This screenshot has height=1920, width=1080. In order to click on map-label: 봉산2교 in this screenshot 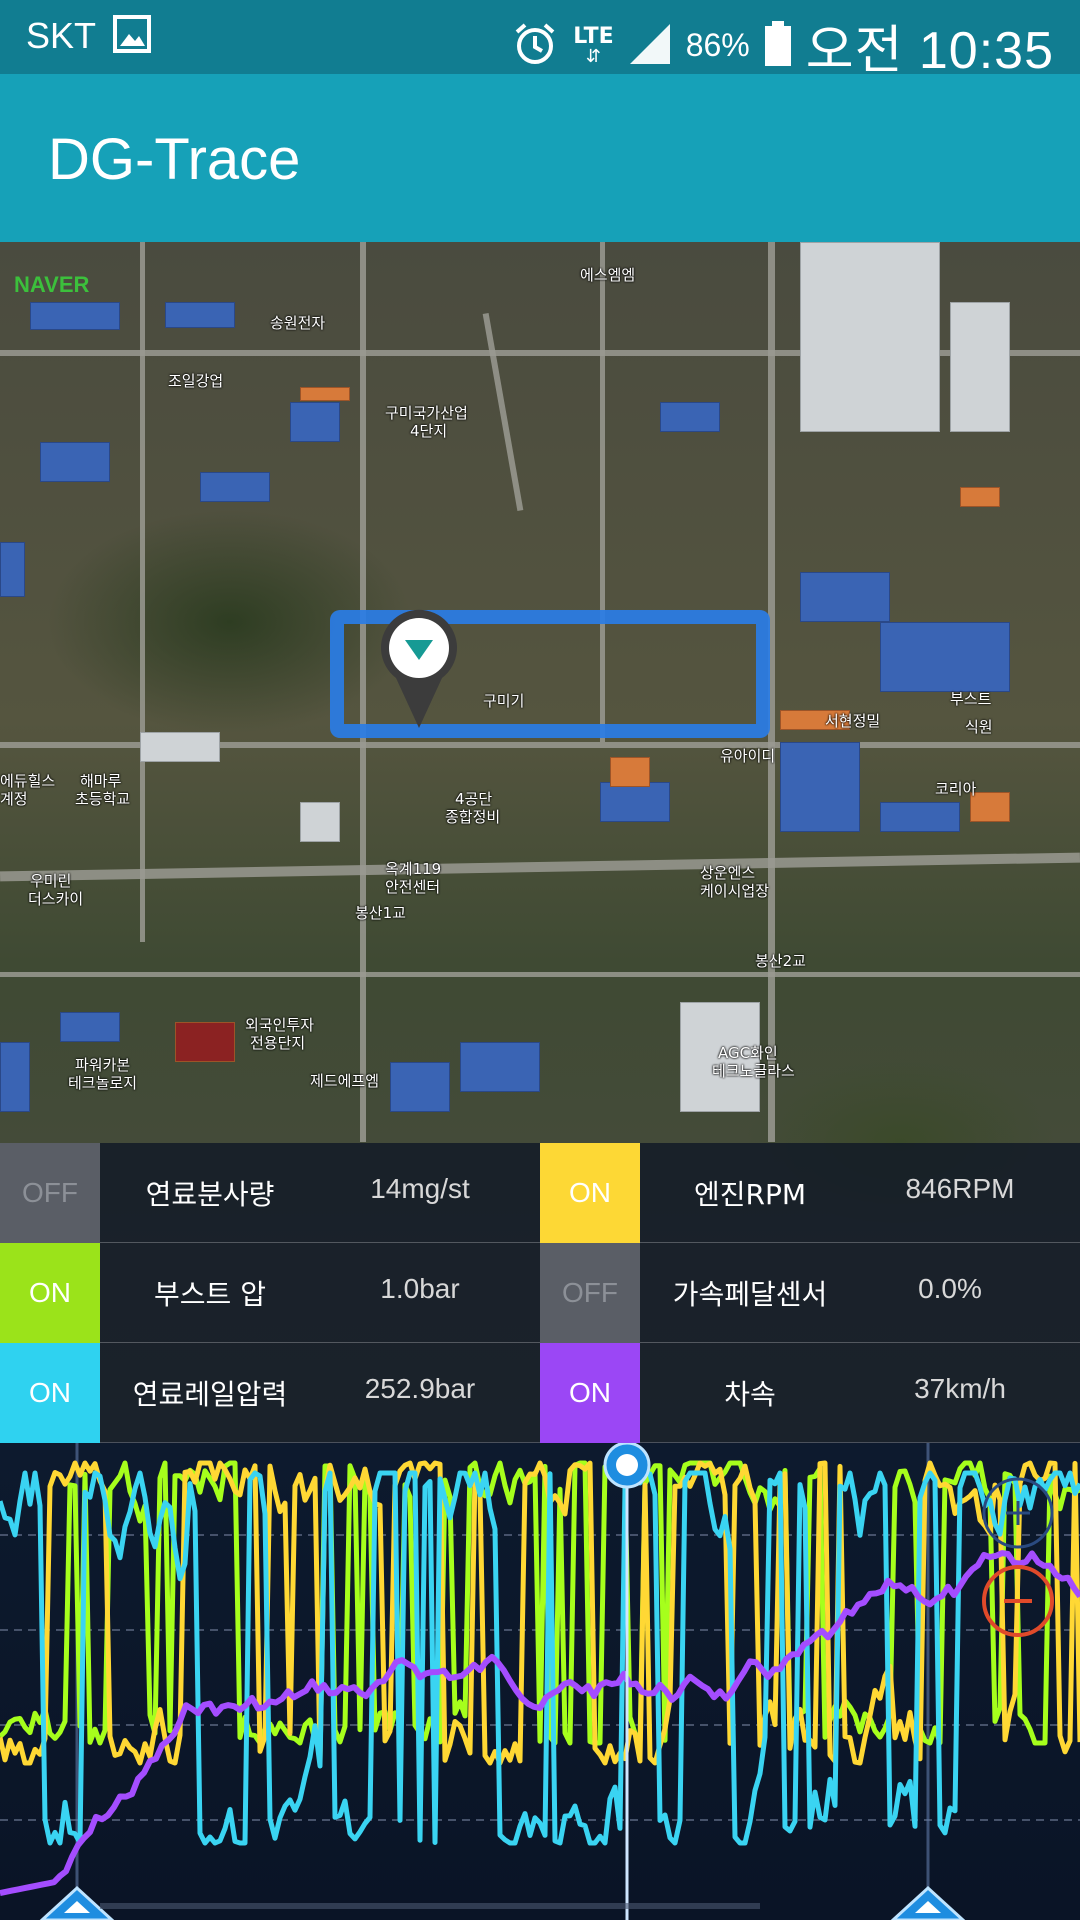, I will do `click(780, 961)`.